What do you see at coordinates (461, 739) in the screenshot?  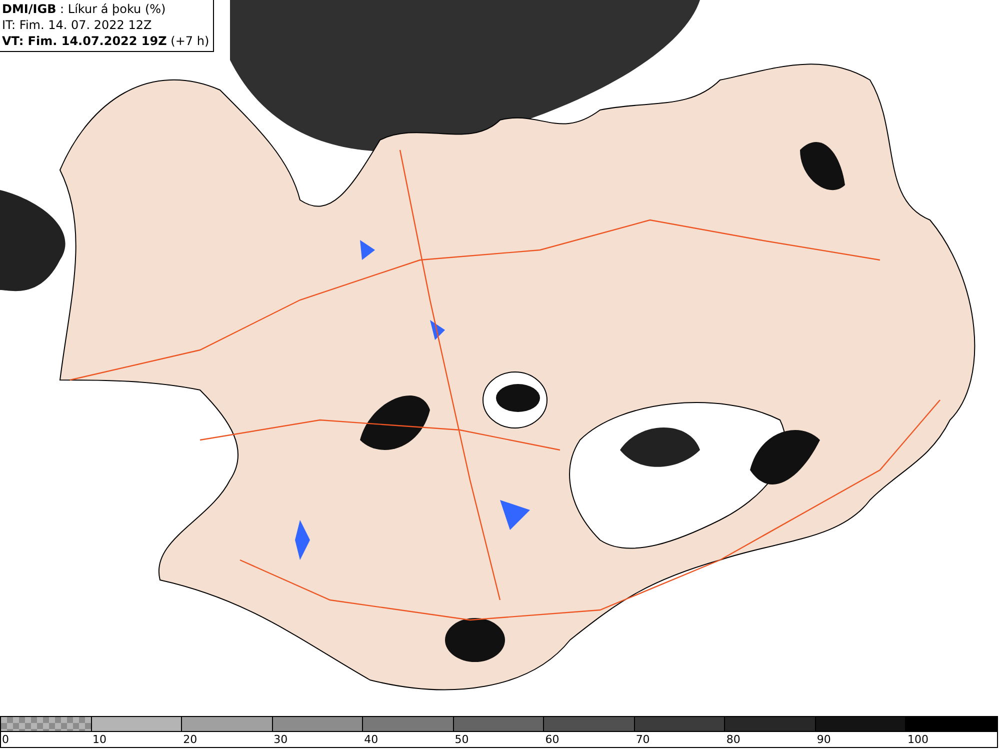 I see `legend-label: 50` at bounding box center [461, 739].